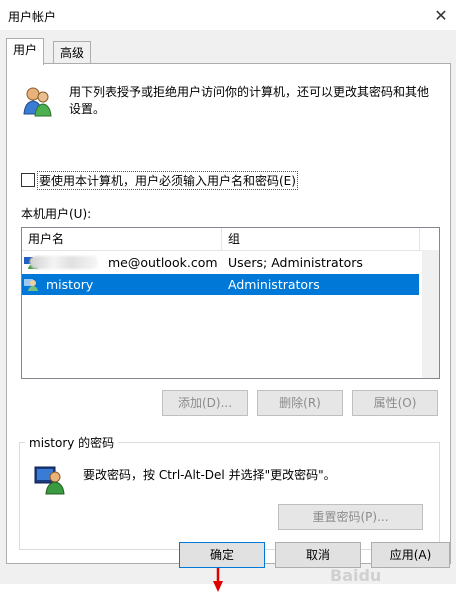 The height and width of the screenshot is (596, 456). What do you see at coordinates (222, 555) in the screenshot?
I see `ok-button: 确定` at bounding box center [222, 555].